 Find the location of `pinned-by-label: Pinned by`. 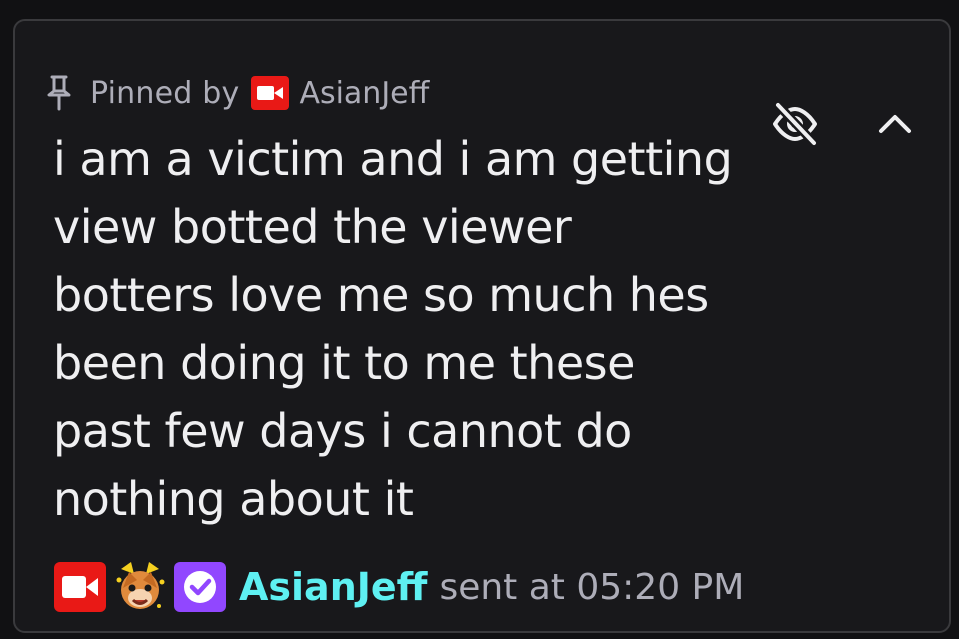

pinned-by-label: Pinned by is located at coordinates (165, 93).